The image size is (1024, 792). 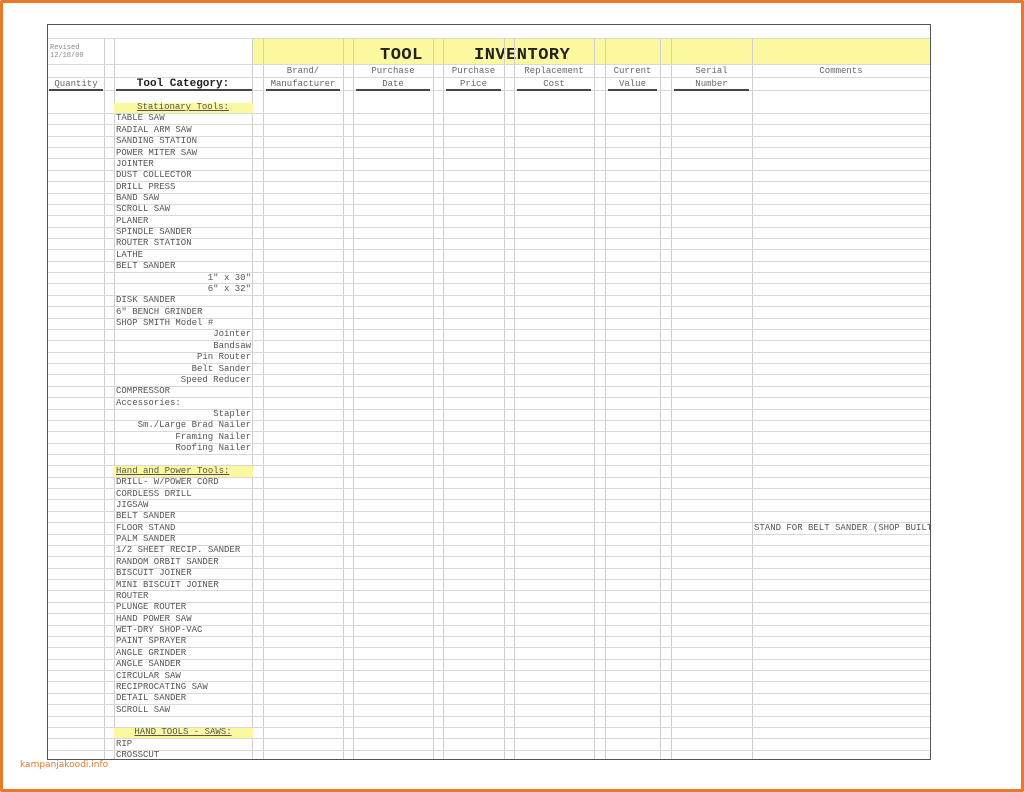 What do you see at coordinates (135, 164) in the screenshot?
I see `tool-item: JOINTER` at bounding box center [135, 164].